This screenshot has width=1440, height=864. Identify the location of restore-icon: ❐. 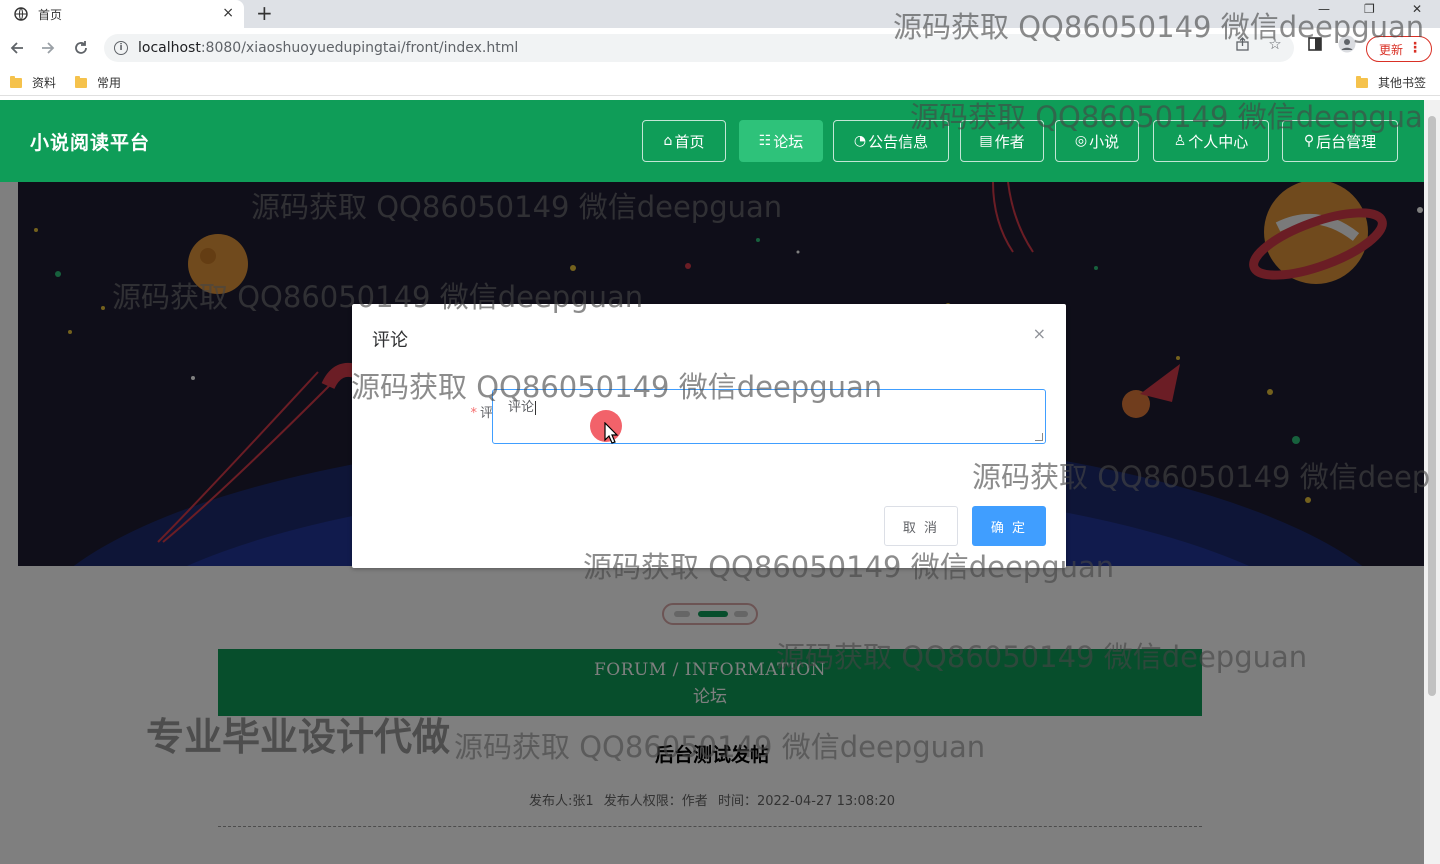
(1369, 9).